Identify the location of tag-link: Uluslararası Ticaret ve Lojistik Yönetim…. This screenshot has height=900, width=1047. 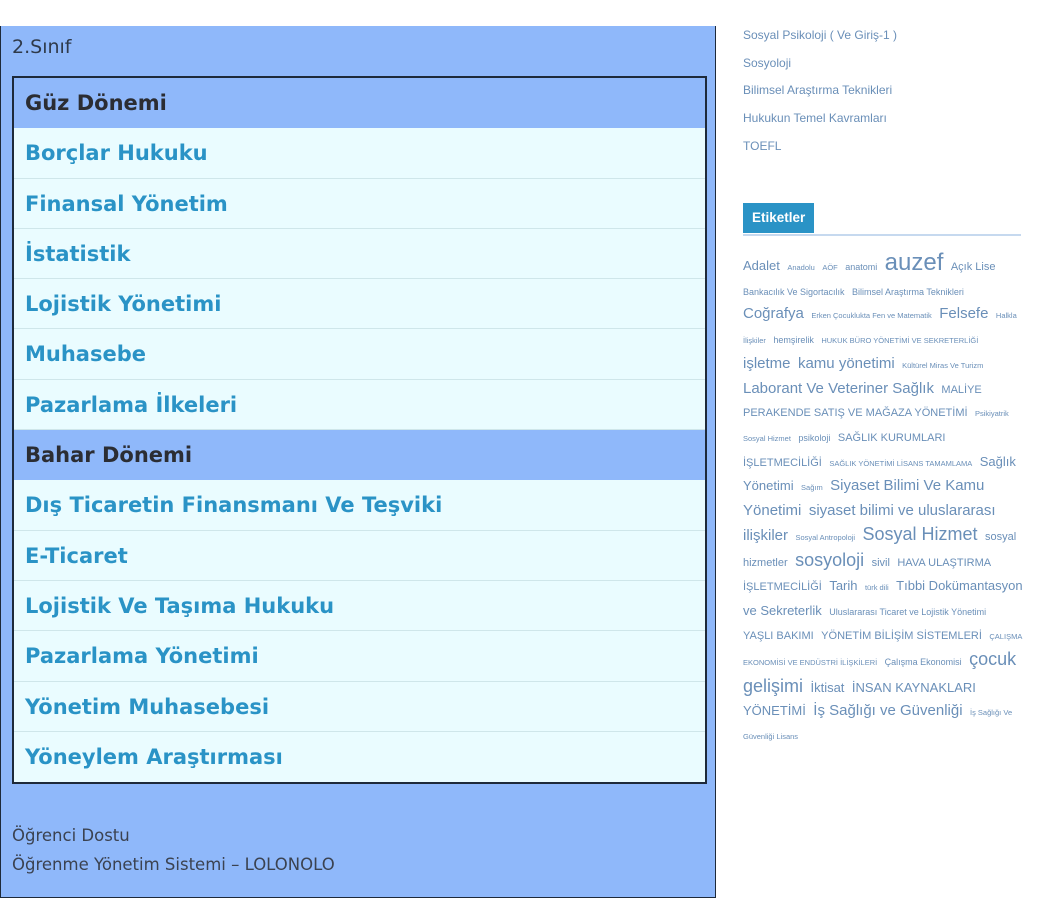
(907, 612).